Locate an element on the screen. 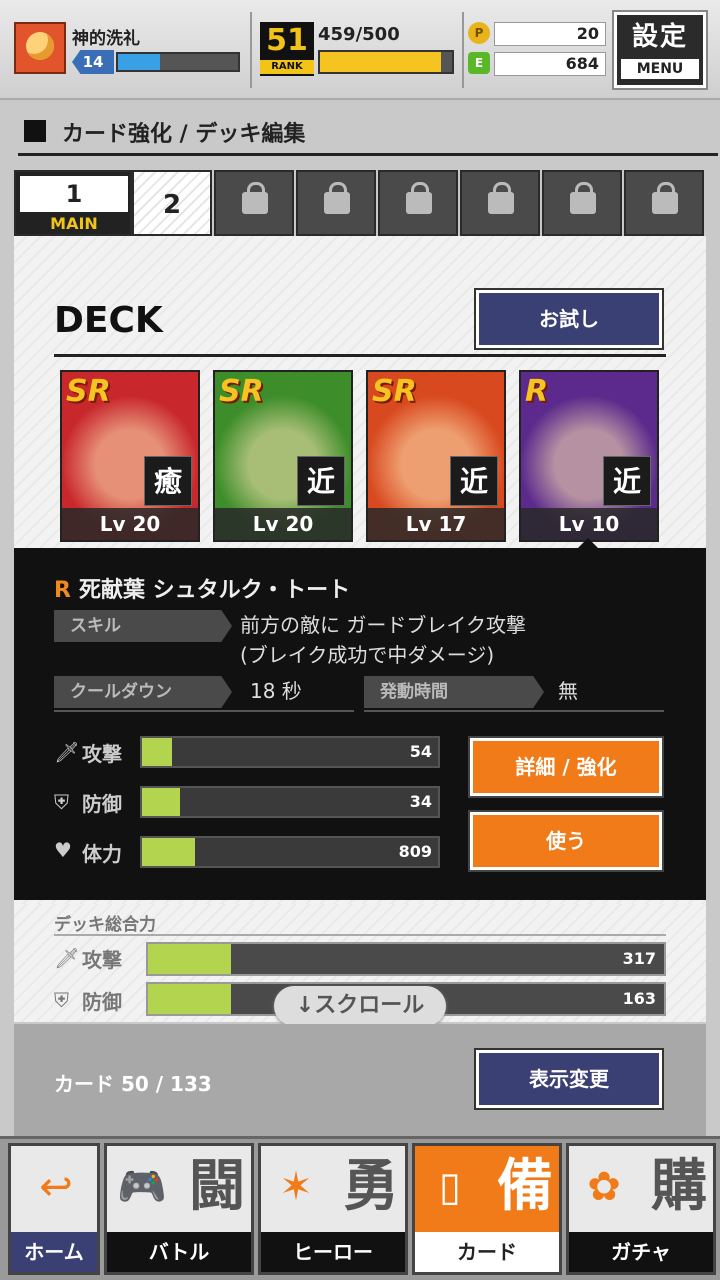 The width and height of the screenshot is (720, 1280). nav-home-label: ホーム is located at coordinates (54, 1252).